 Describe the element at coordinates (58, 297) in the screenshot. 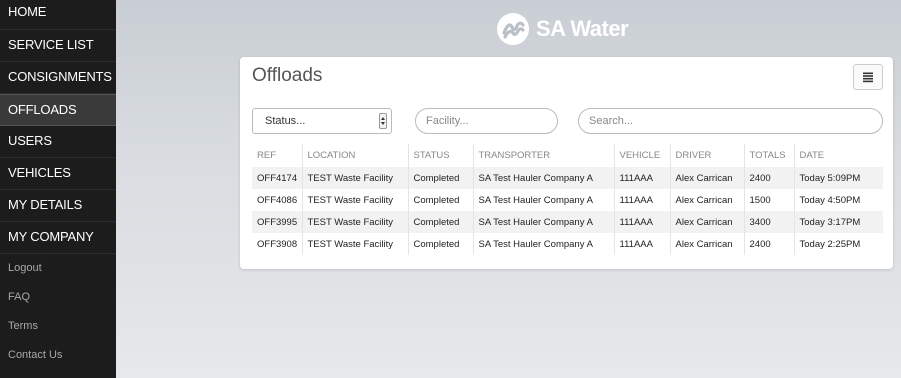

I see `faq-link: FAQ` at that location.